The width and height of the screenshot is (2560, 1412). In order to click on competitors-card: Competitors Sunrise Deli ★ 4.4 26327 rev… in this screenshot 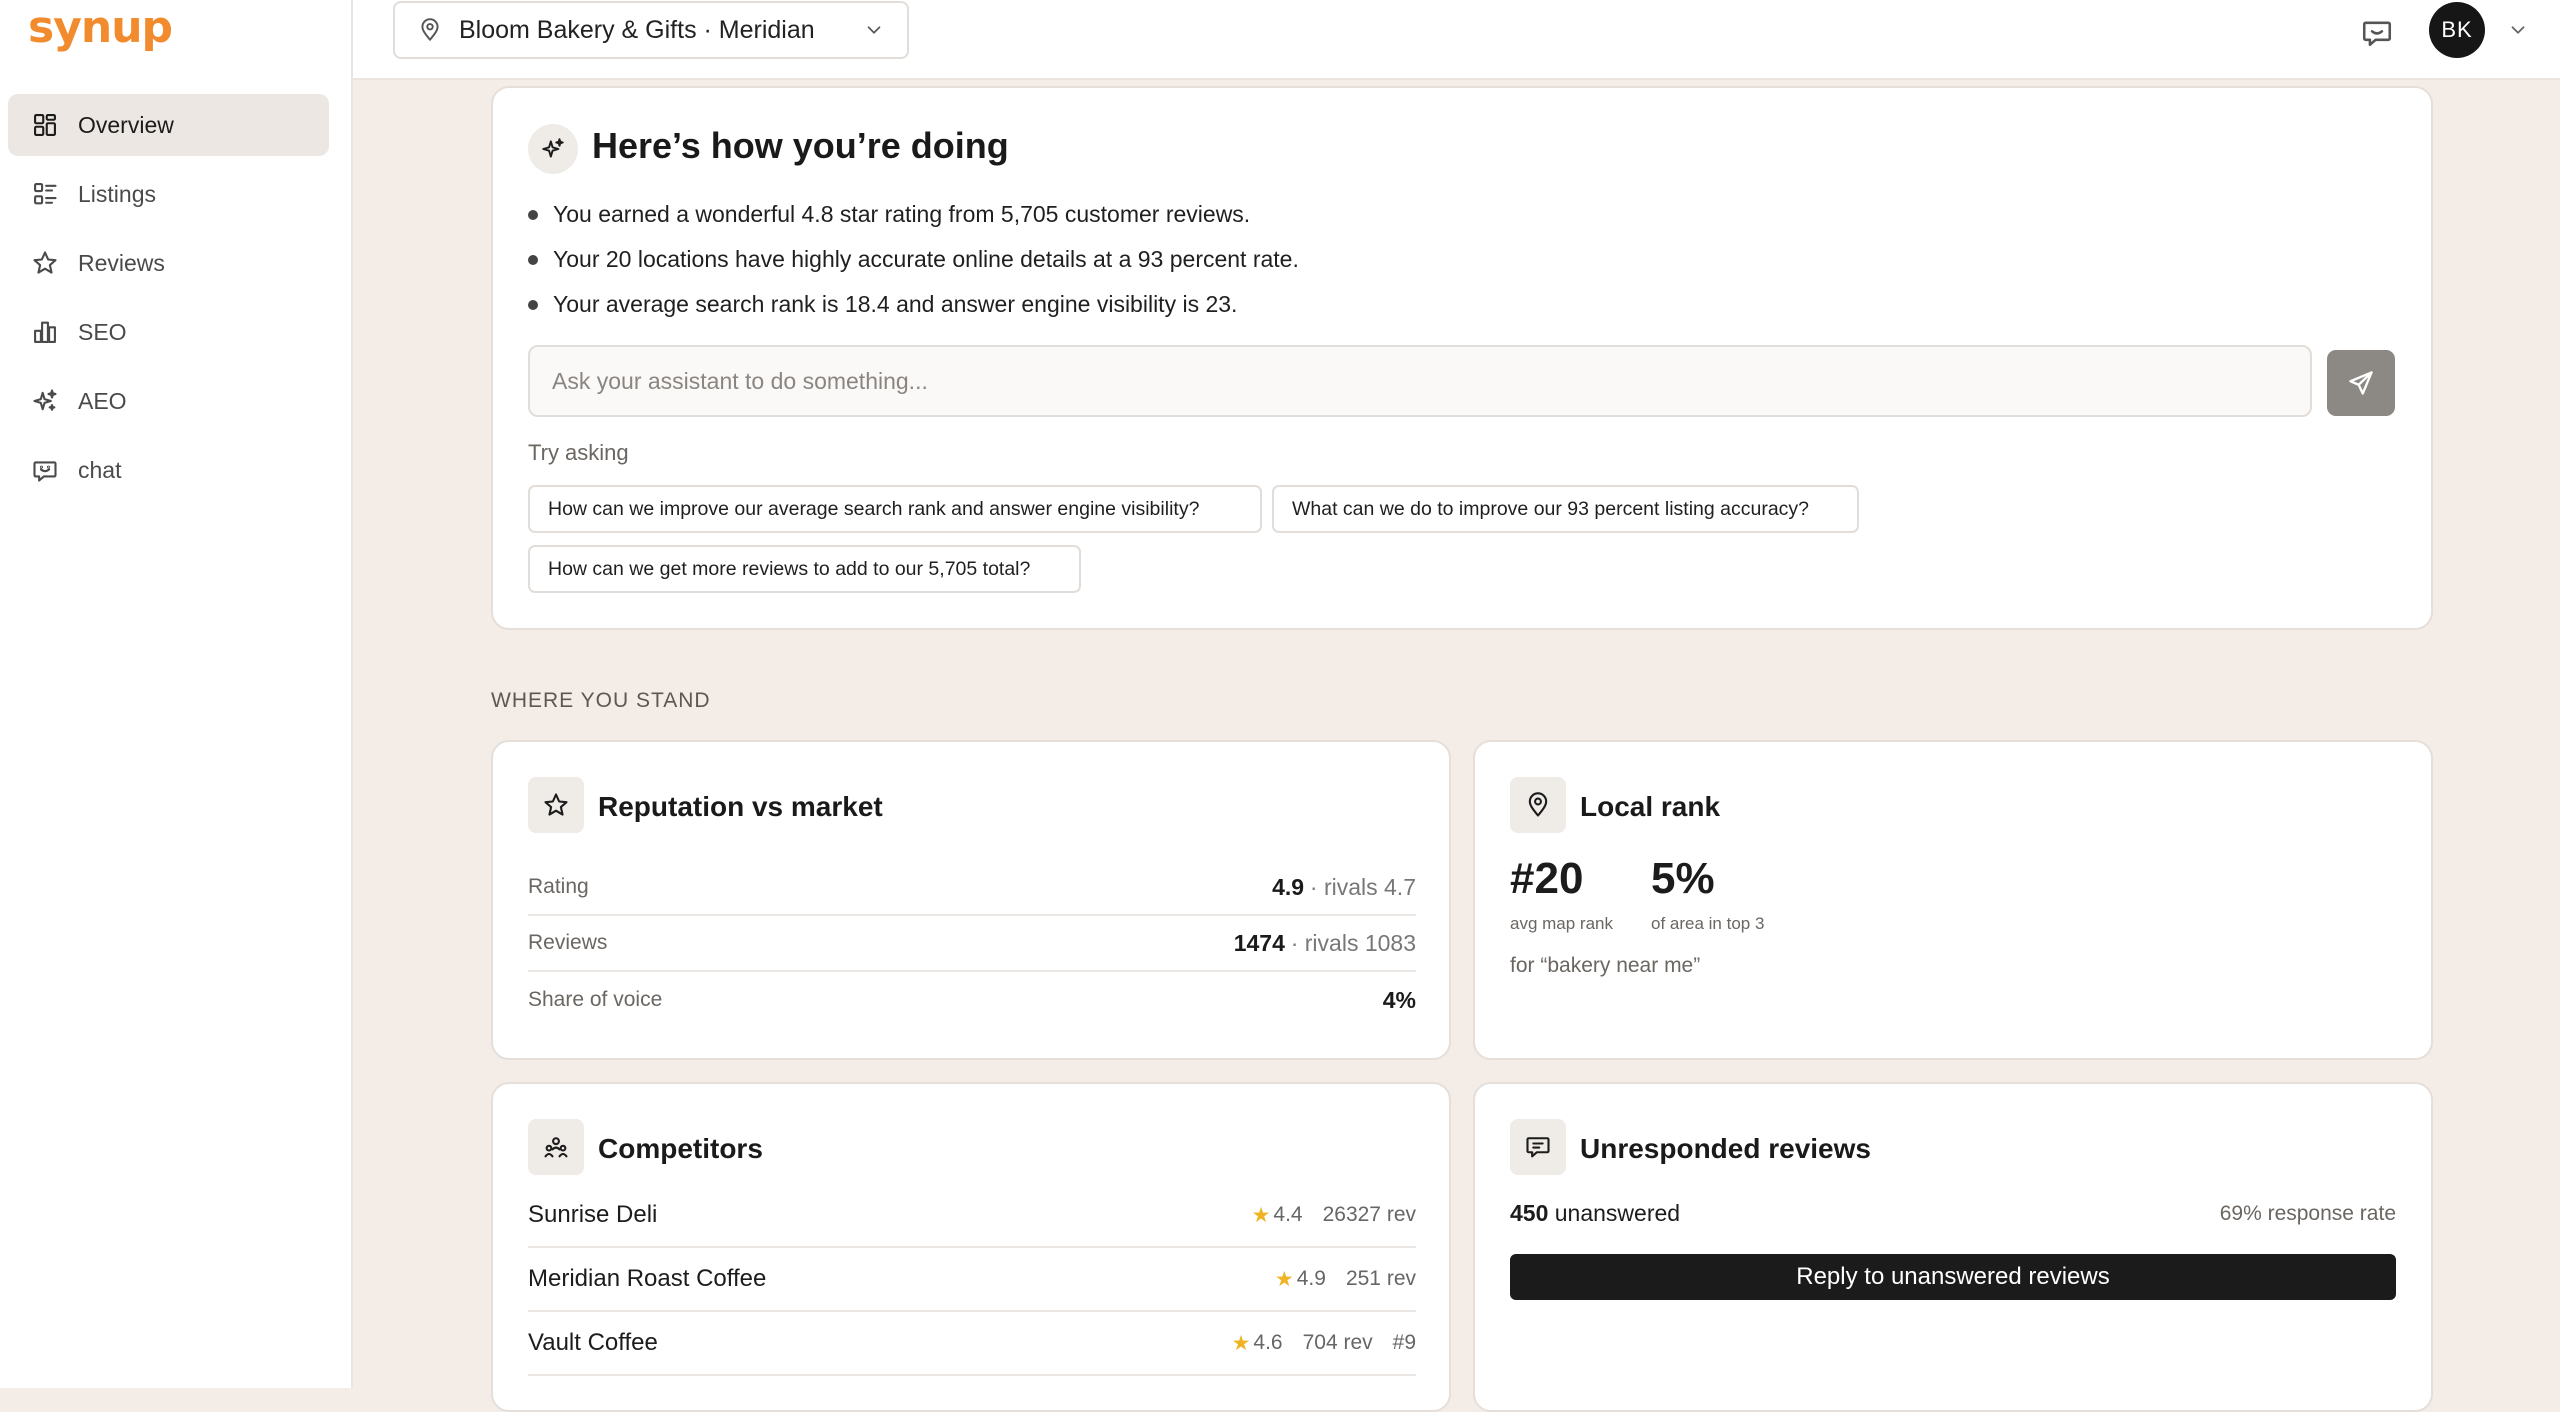, I will do `click(971, 1247)`.